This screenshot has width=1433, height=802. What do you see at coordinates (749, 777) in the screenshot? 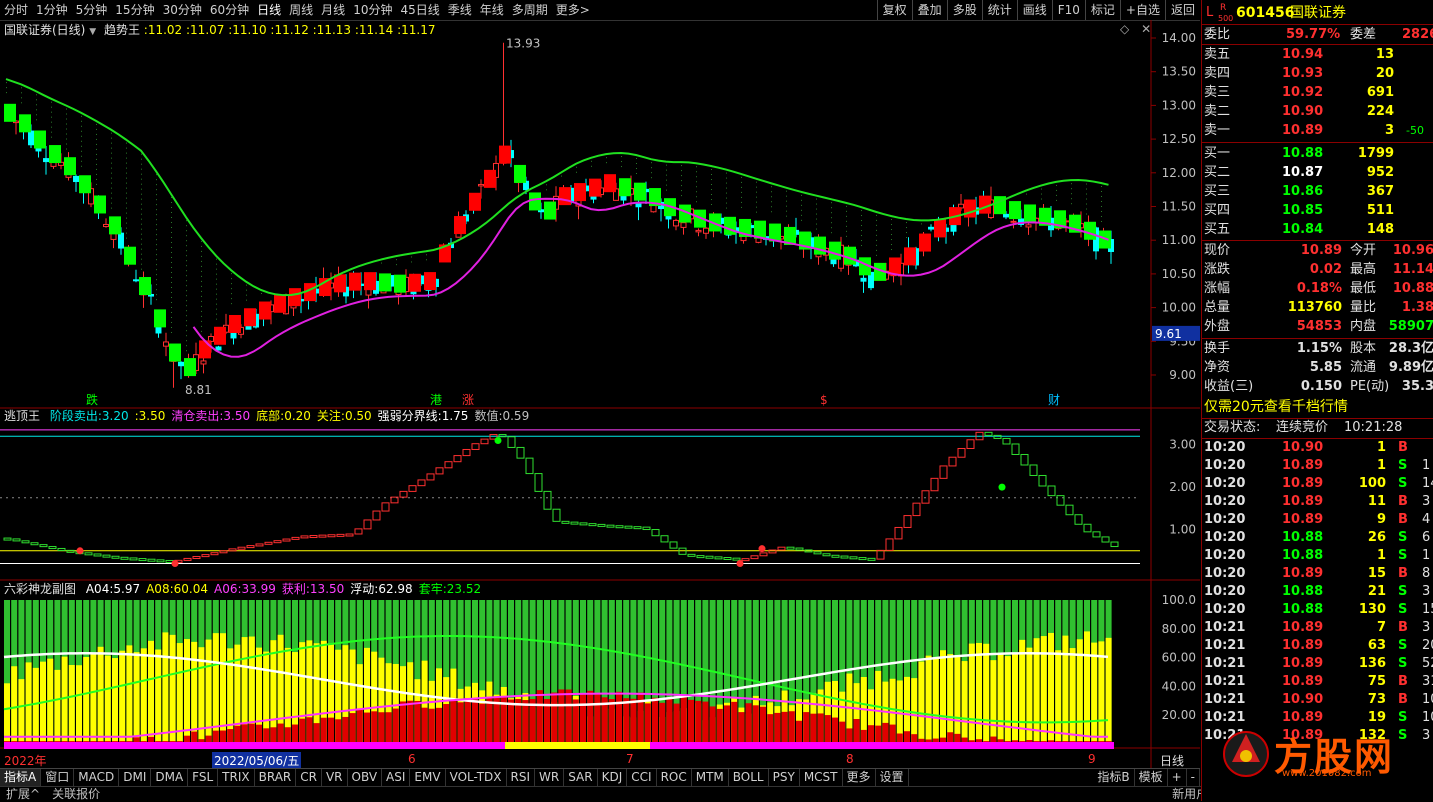
I see `indicator-tab-21: BOLL` at bounding box center [749, 777].